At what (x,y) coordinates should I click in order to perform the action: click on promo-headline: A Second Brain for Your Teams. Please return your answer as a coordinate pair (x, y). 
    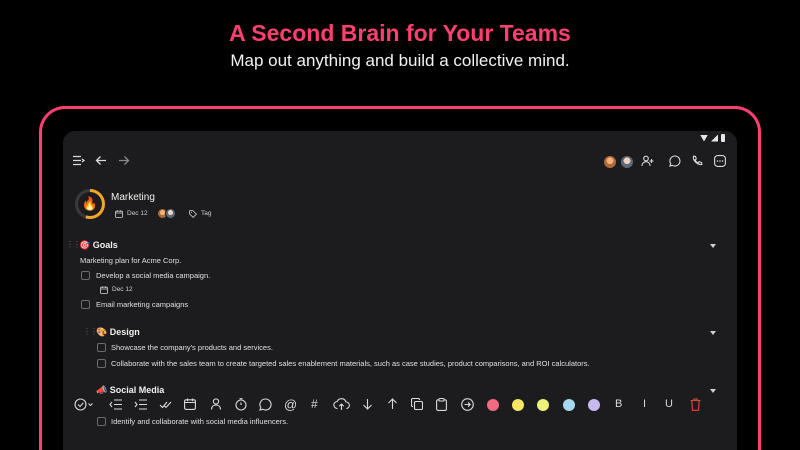
    Looking at the image, I should click on (400, 33).